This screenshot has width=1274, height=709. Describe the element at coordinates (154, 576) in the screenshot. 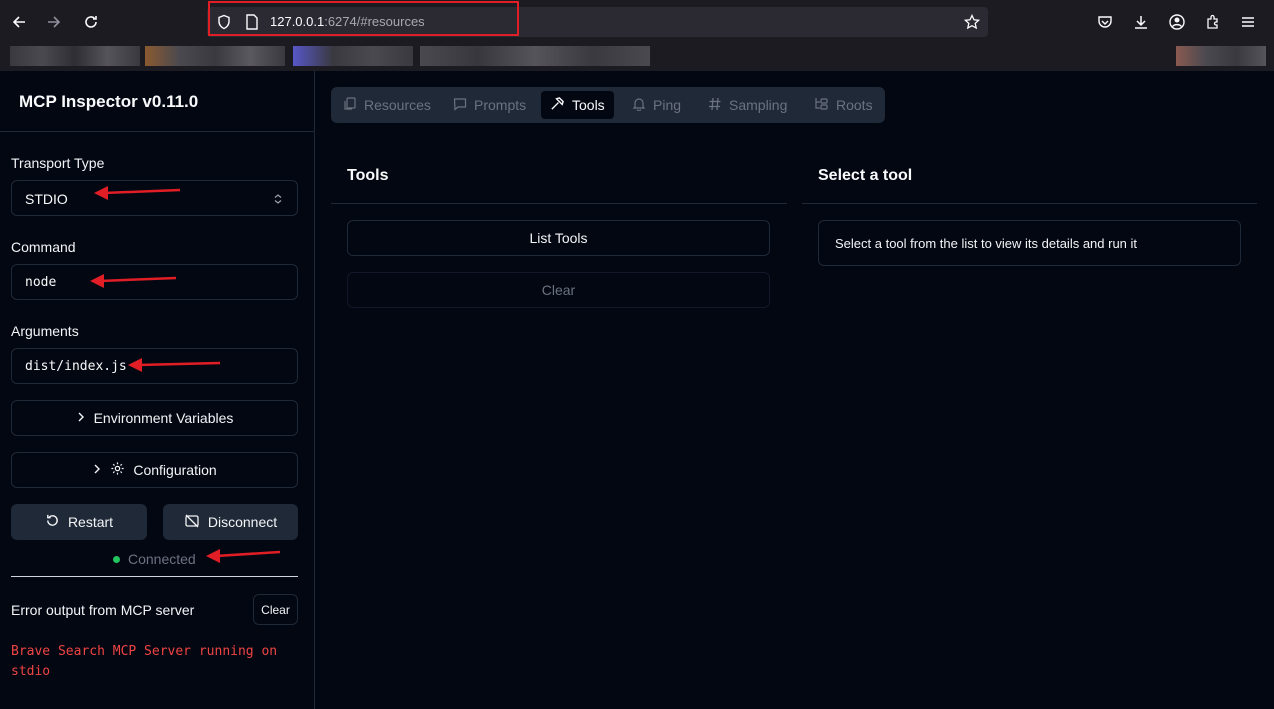

I see `section-separator` at that location.